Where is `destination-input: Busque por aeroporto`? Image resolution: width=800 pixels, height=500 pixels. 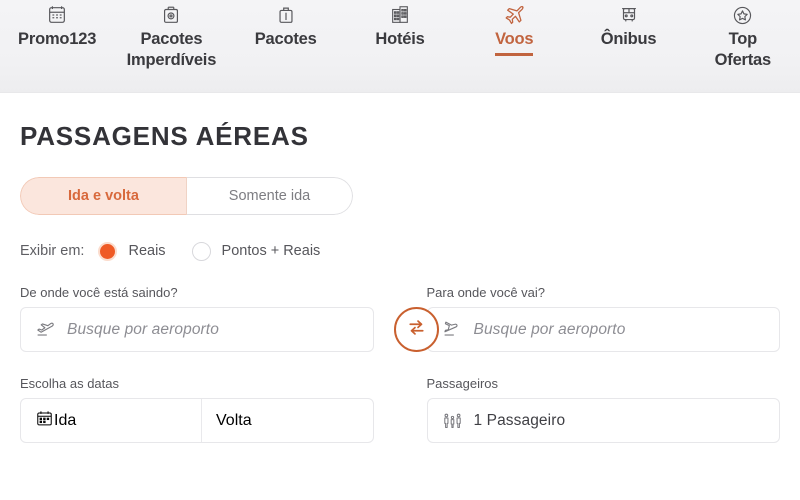
destination-input: Busque por aeroporto is located at coordinates (603, 329).